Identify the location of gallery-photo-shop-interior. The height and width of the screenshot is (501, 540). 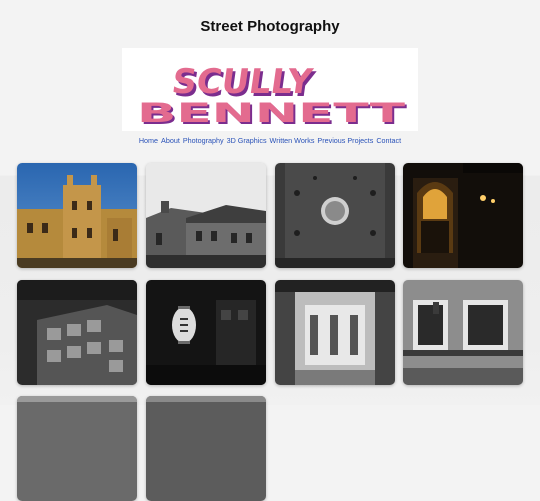
(335, 332).